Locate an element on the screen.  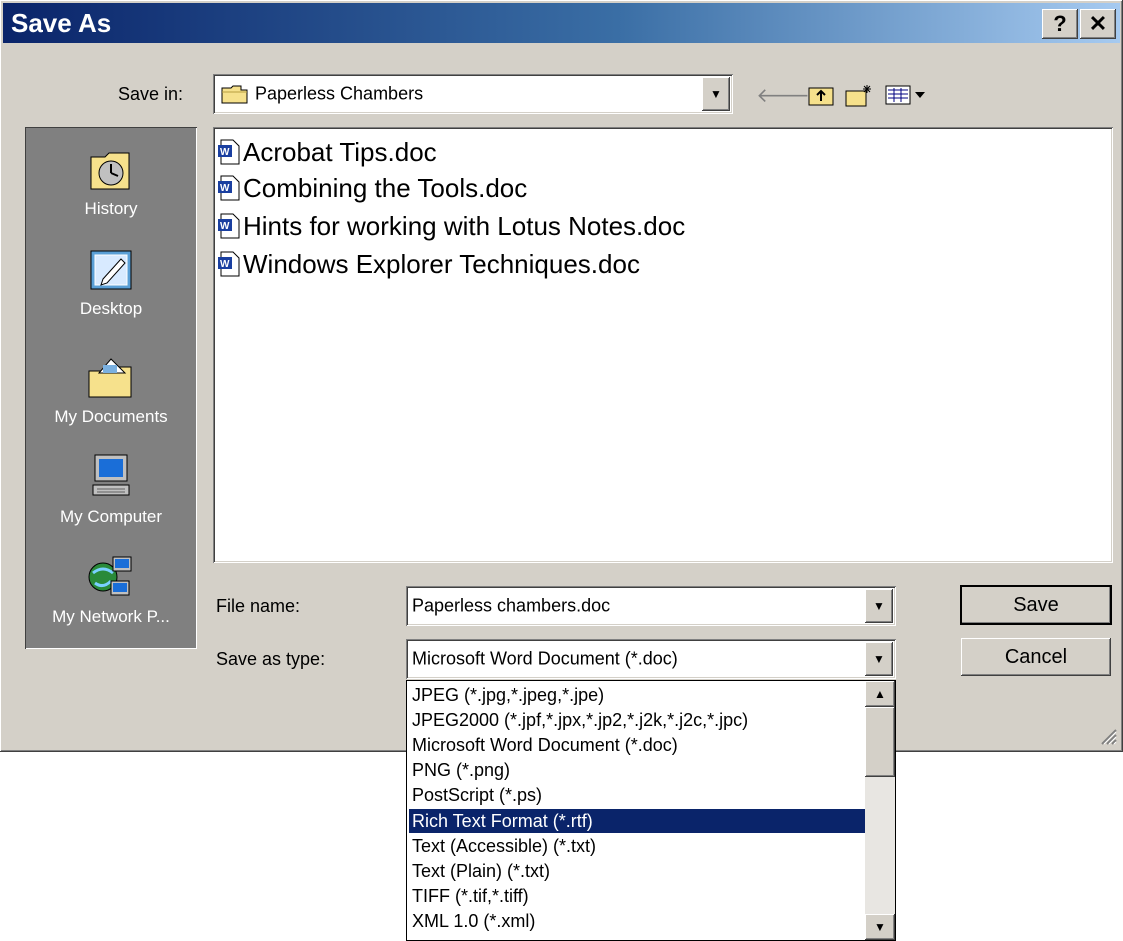
save-in-value: Paperless Chambers is located at coordinates (339, 93).